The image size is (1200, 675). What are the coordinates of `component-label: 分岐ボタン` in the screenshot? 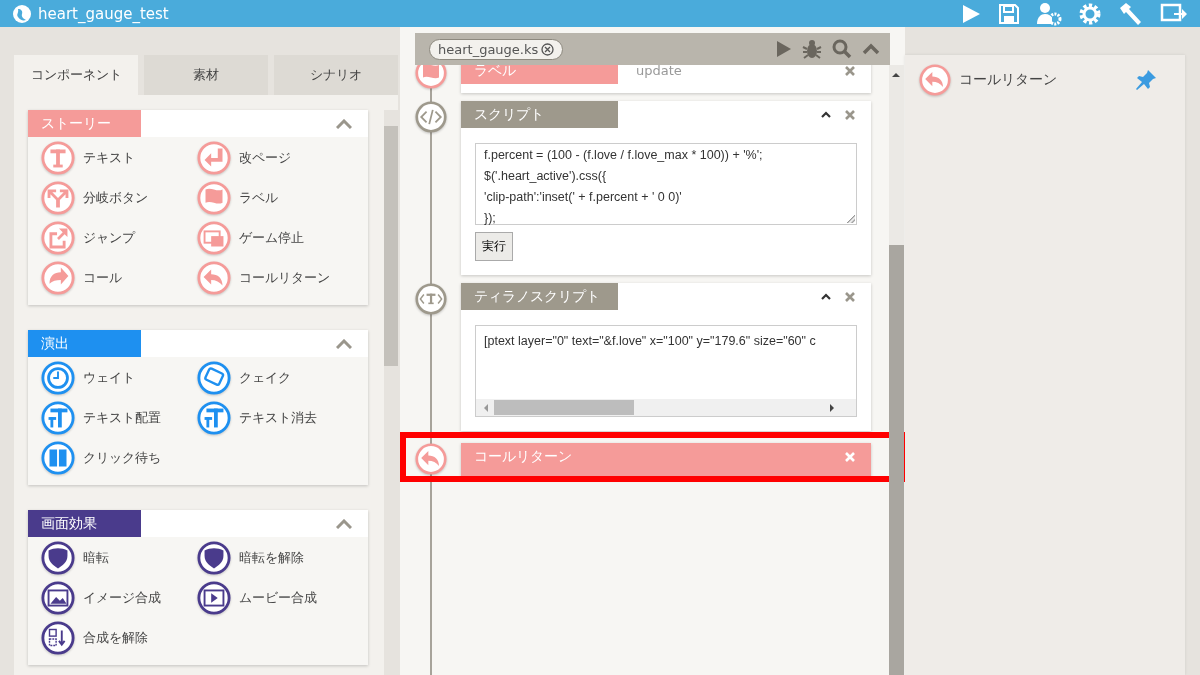 It's located at (115, 198).